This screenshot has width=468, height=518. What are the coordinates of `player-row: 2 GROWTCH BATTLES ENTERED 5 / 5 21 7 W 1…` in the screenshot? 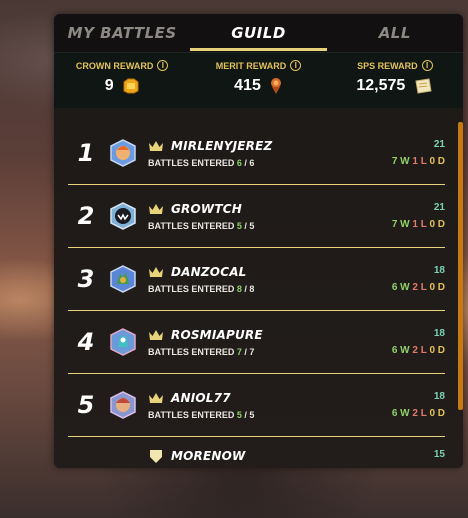 It's located at (256, 216).